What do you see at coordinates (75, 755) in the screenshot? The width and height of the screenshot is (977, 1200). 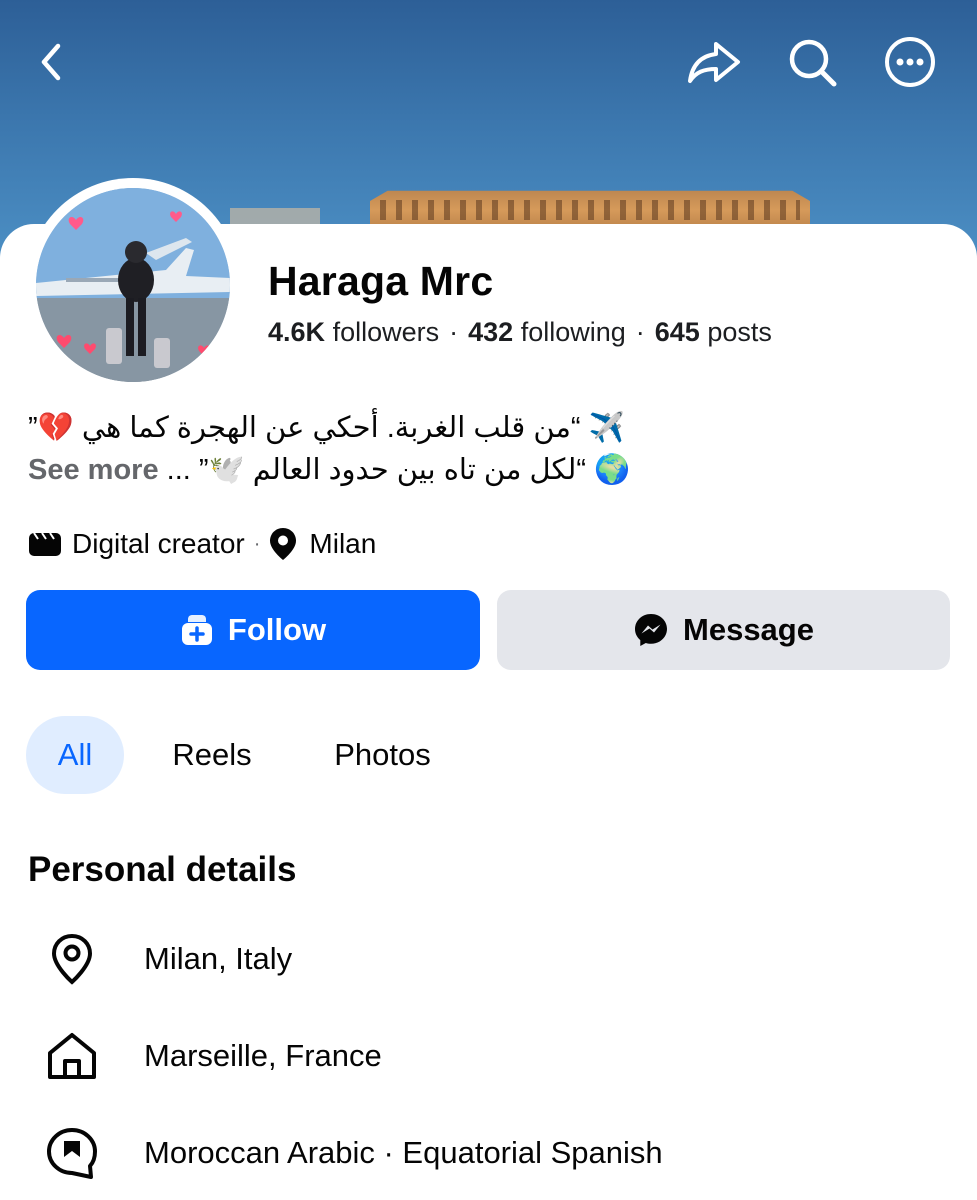 I see `tab-all: All` at bounding box center [75, 755].